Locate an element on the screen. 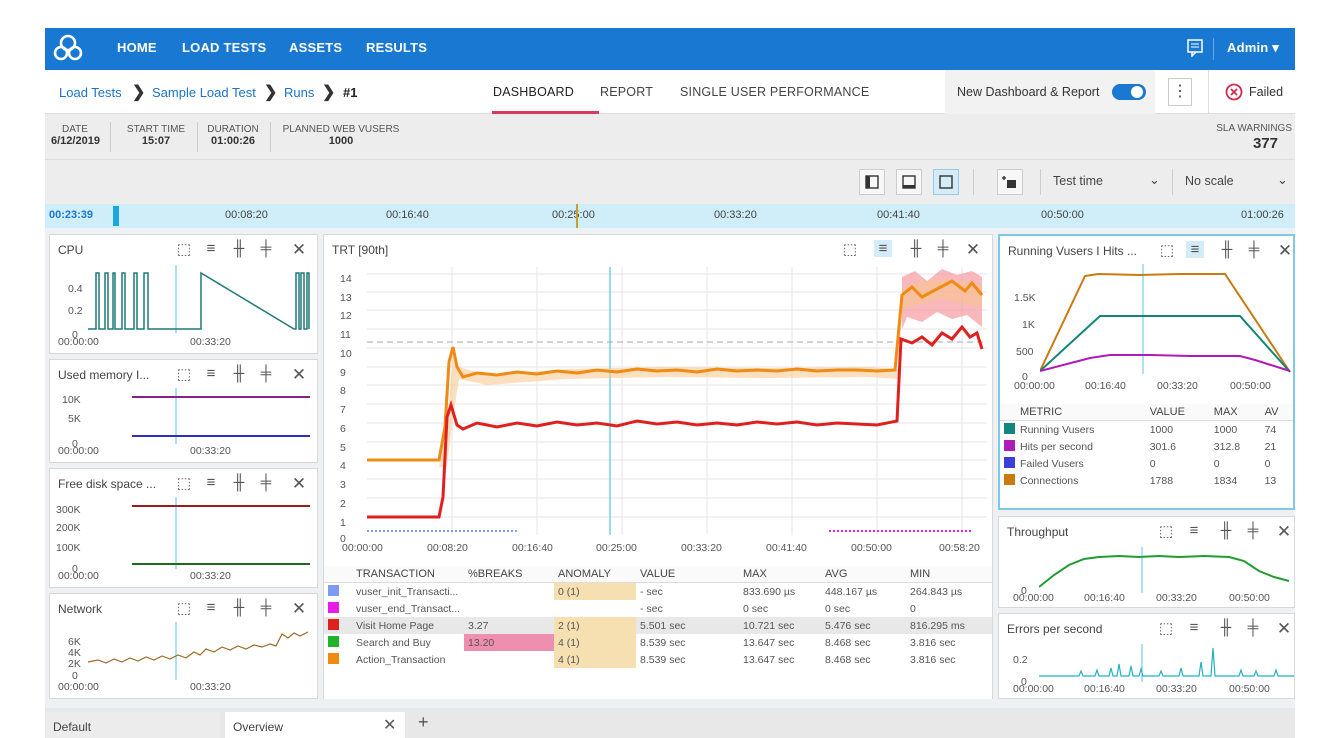 The height and width of the screenshot is (738, 1332). feedback-icon is located at coordinates (1195, 48).